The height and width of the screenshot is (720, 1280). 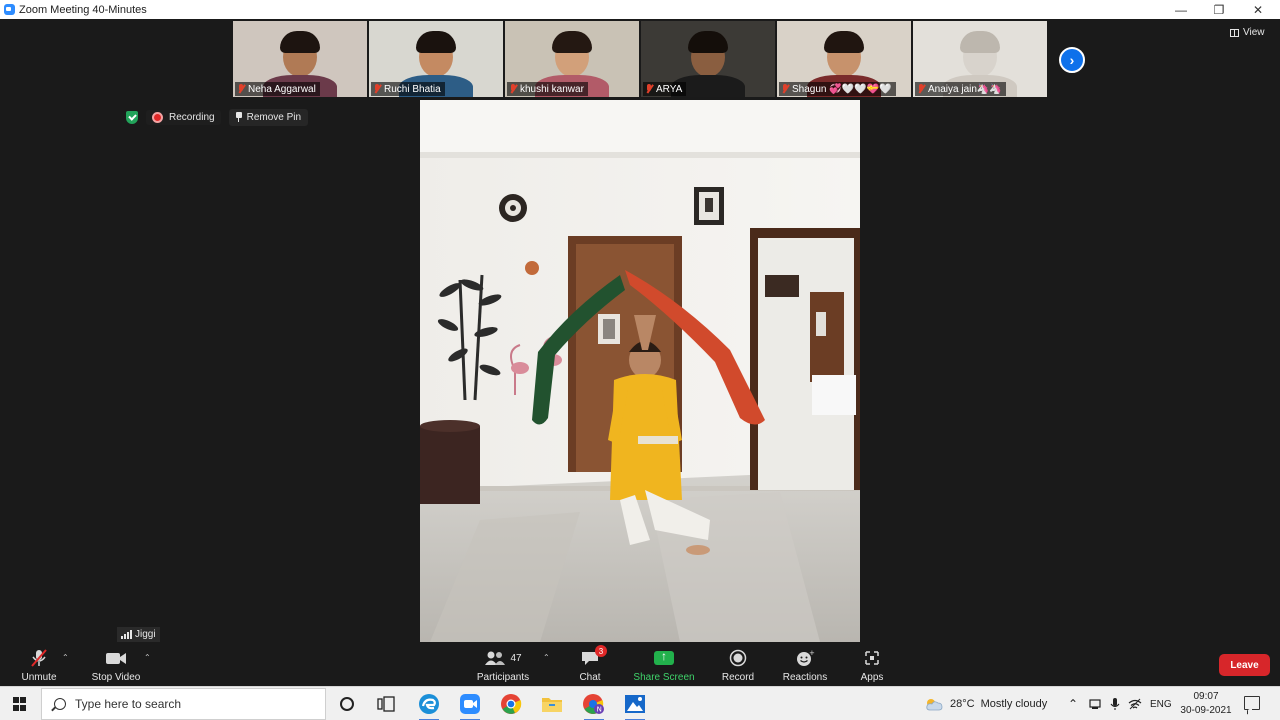 I want to click on edge-taskbar-icon, so click(x=429, y=706).